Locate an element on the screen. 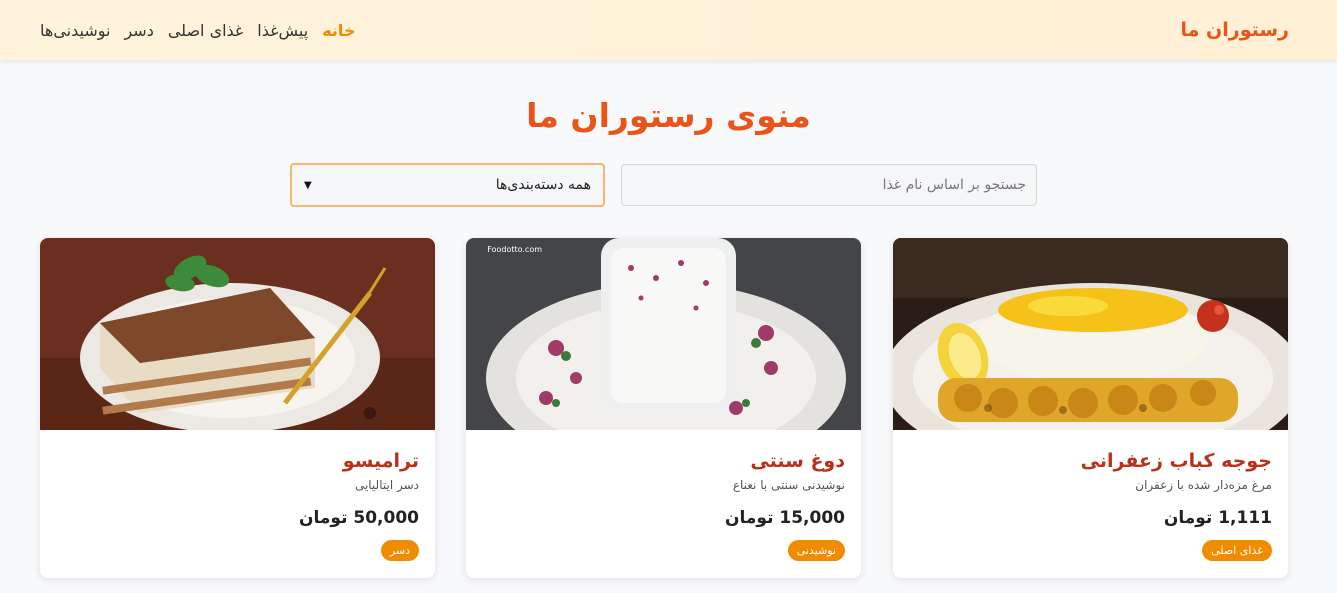  category-badge: غذای اصلی is located at coordinates (1237, 550).